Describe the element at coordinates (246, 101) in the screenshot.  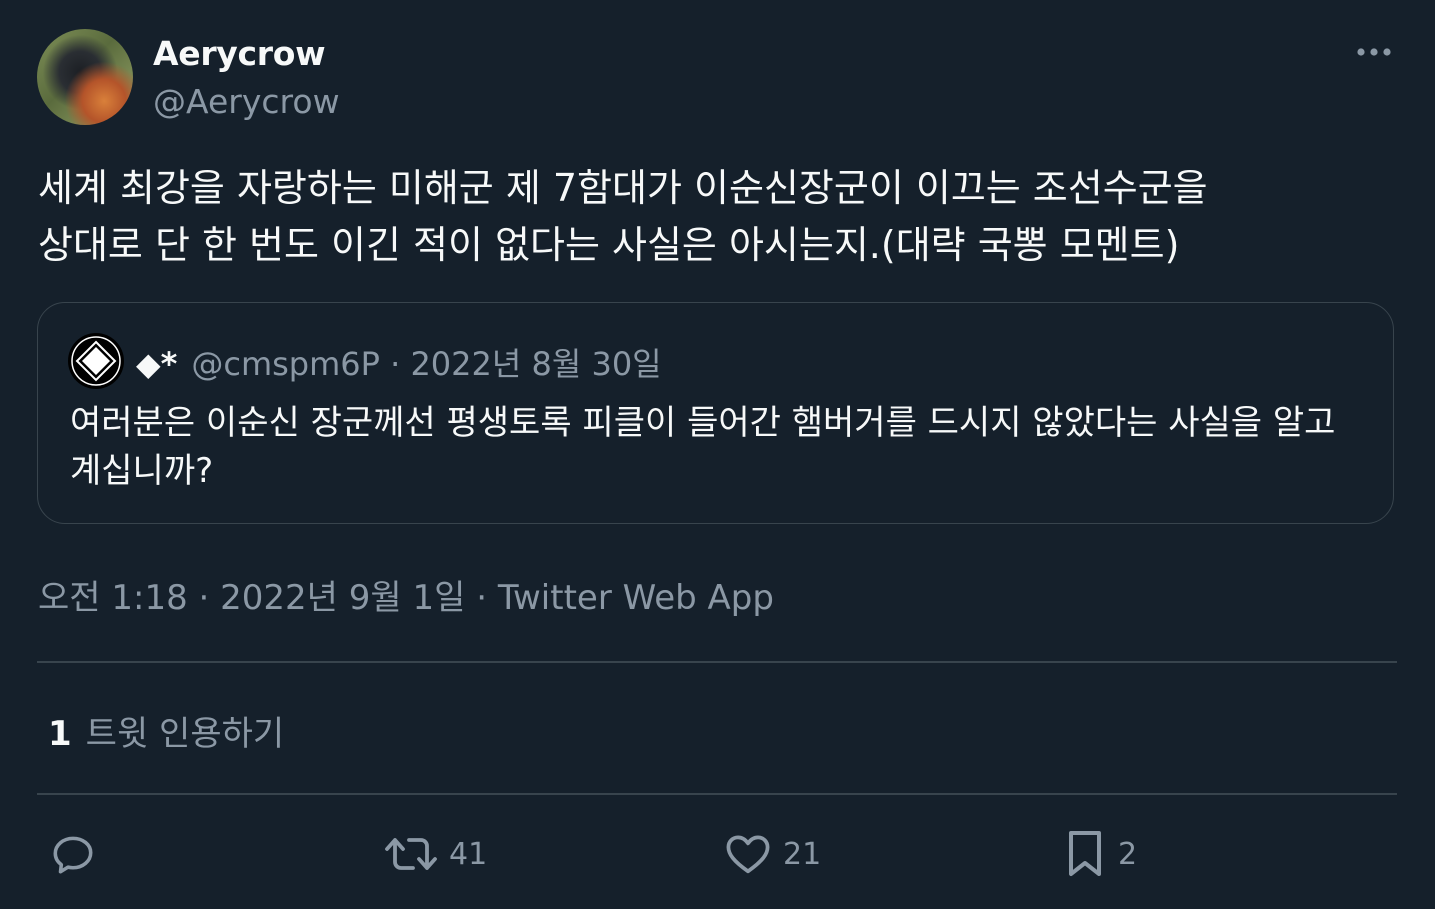
I see `author-handle: @Aerycrow` at that location.